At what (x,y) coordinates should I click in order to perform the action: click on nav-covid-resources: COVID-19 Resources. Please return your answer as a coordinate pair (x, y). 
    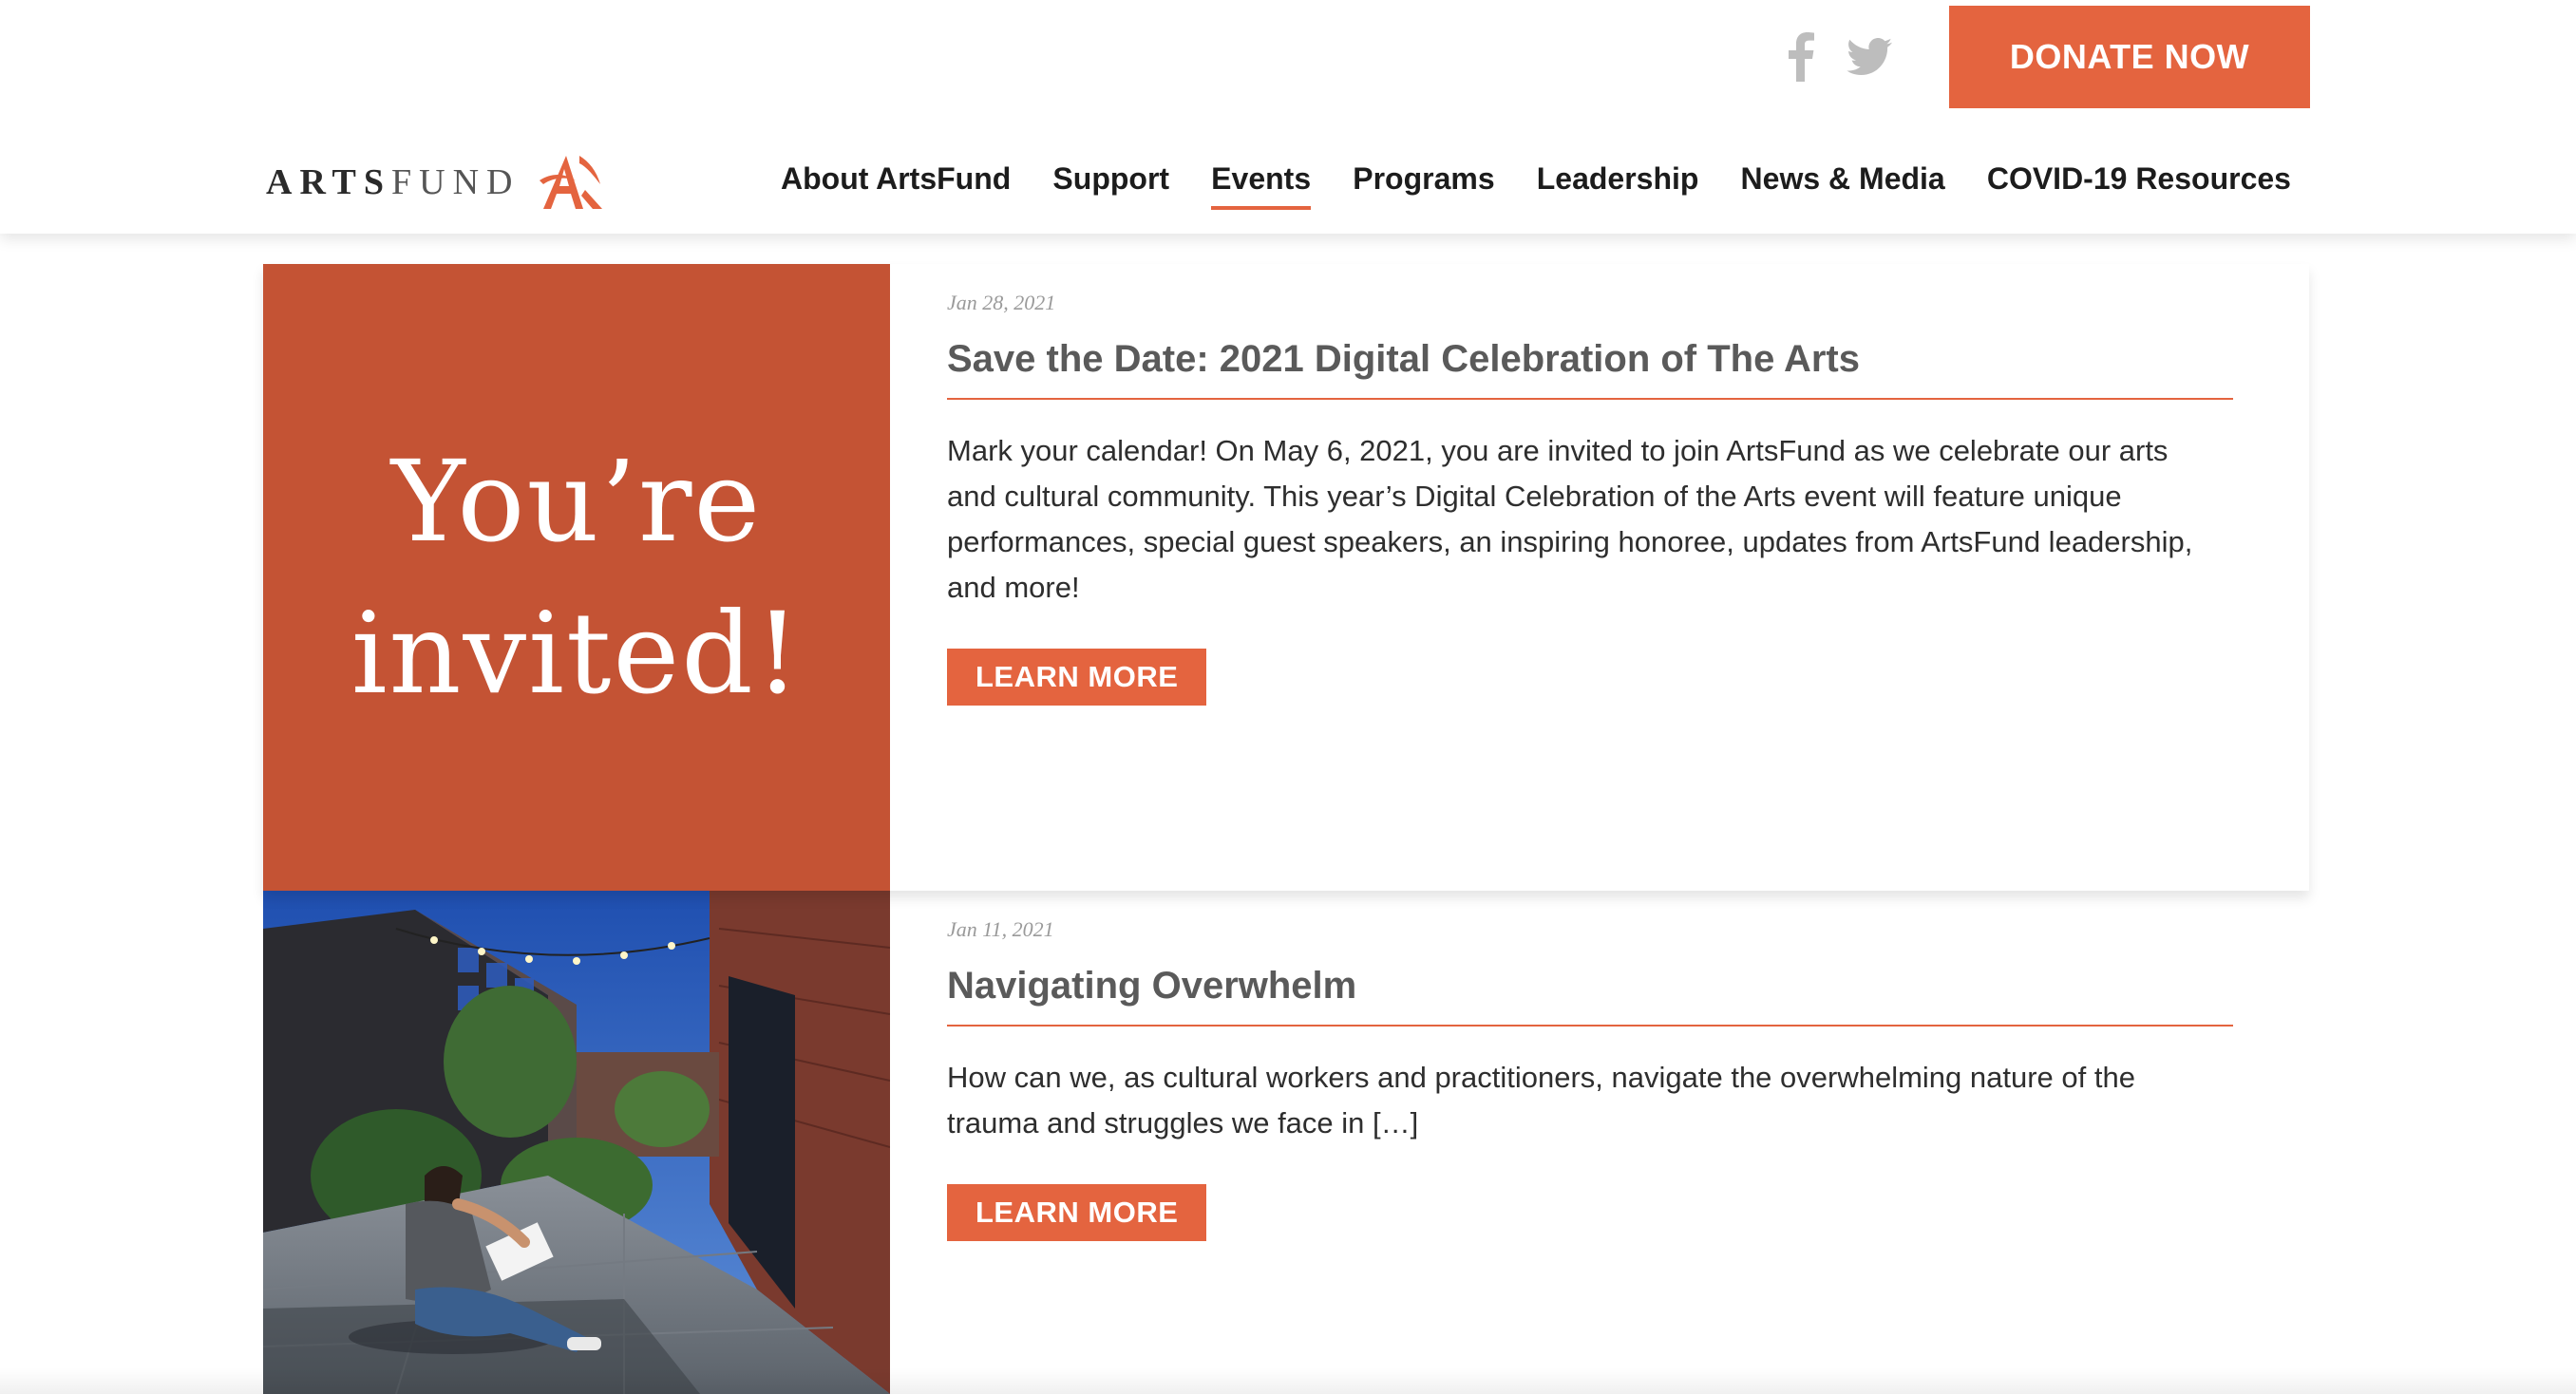
    Looking at the image, I should click on (2139, 179).